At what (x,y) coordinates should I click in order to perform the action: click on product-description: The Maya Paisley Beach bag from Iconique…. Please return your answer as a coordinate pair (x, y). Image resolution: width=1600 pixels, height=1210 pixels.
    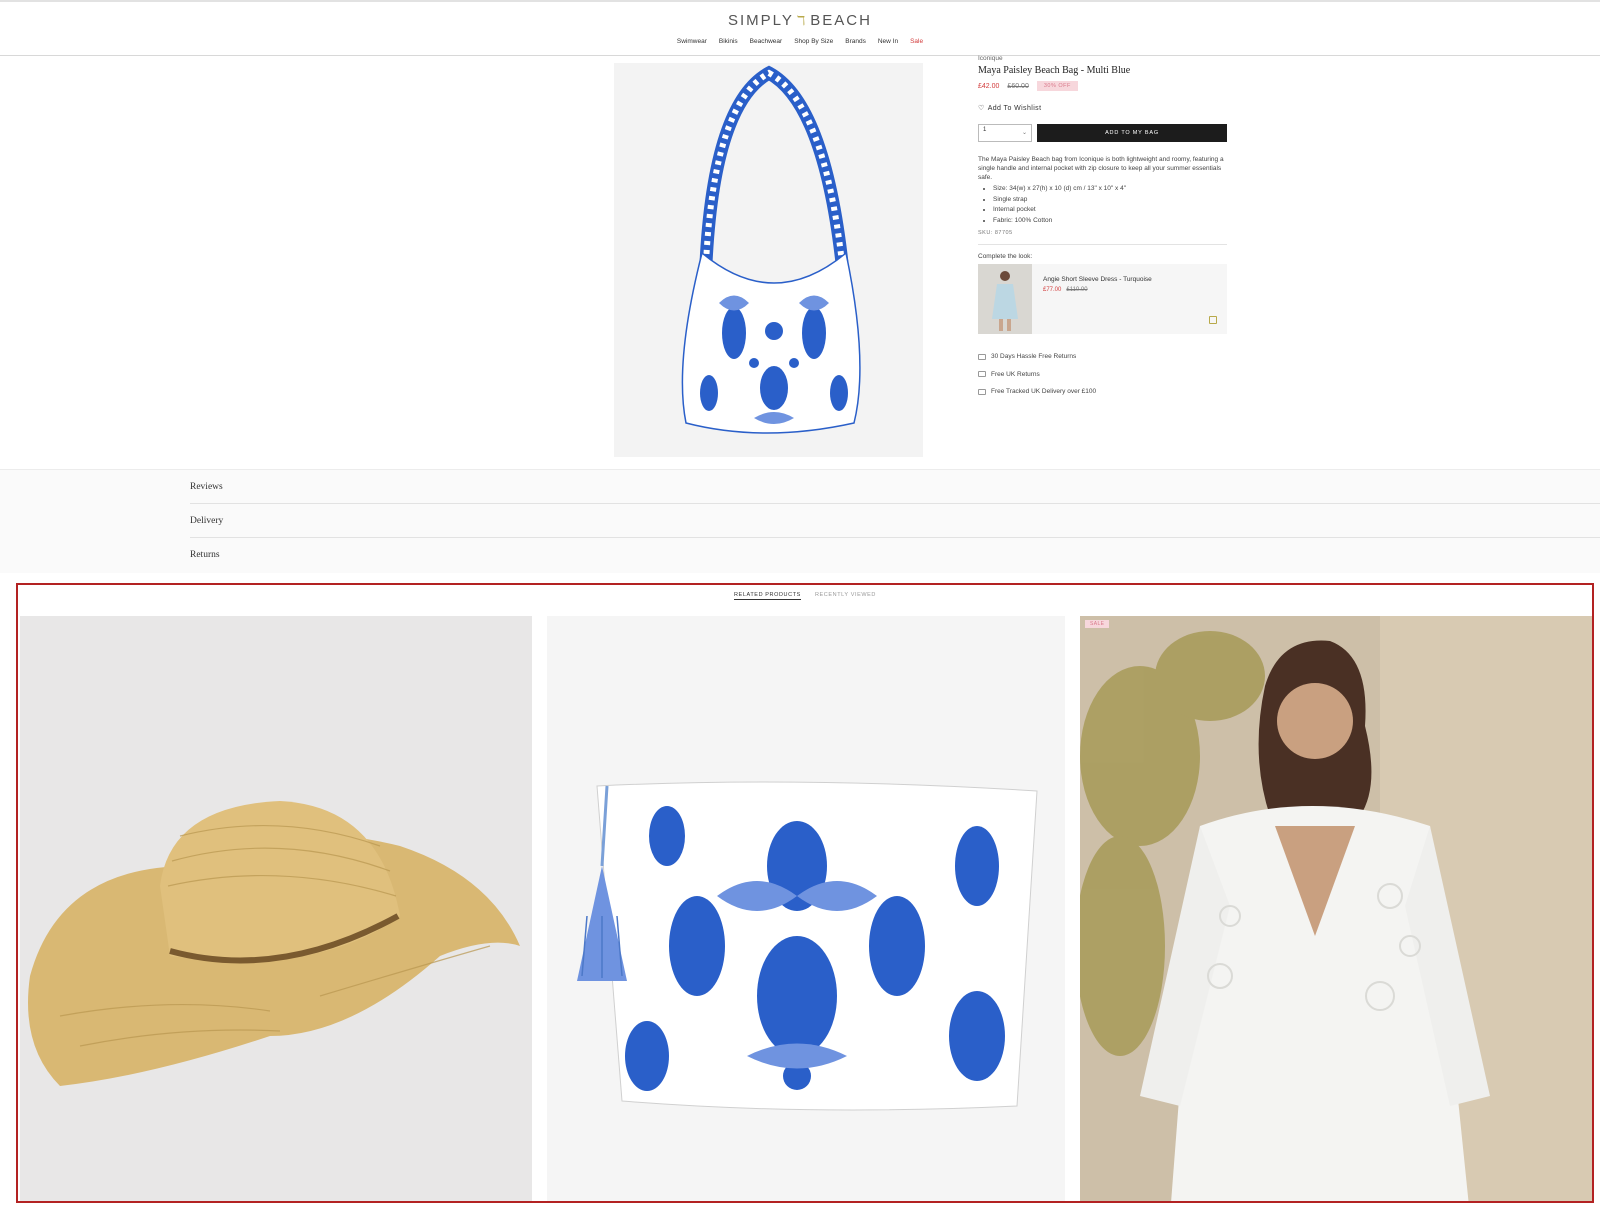
    Looking at the image, I should click on (1101, 168).